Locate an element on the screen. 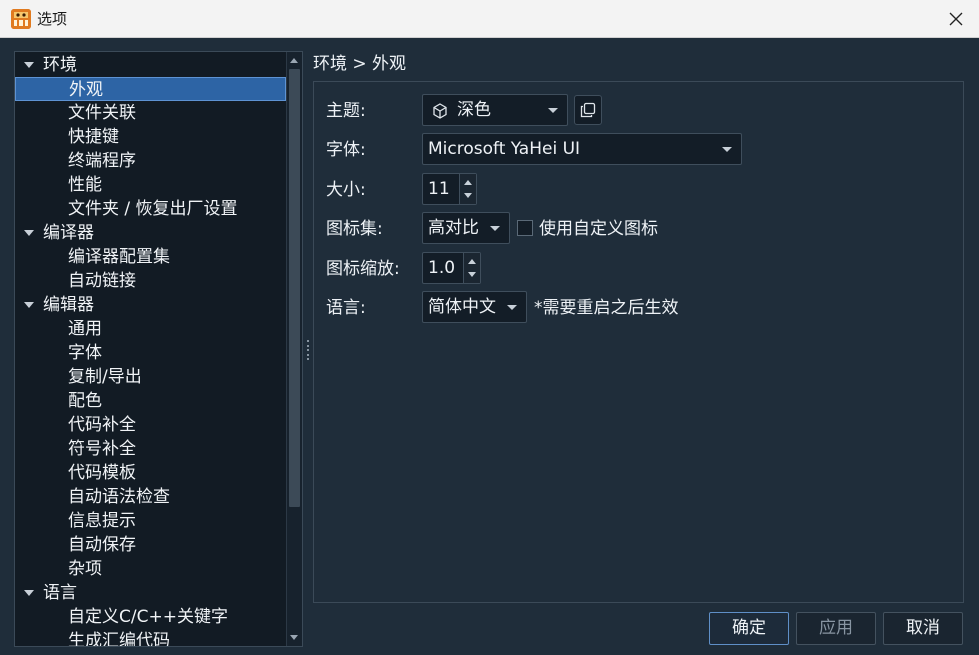  app-logo-icon is located at coordinates (21, 19).